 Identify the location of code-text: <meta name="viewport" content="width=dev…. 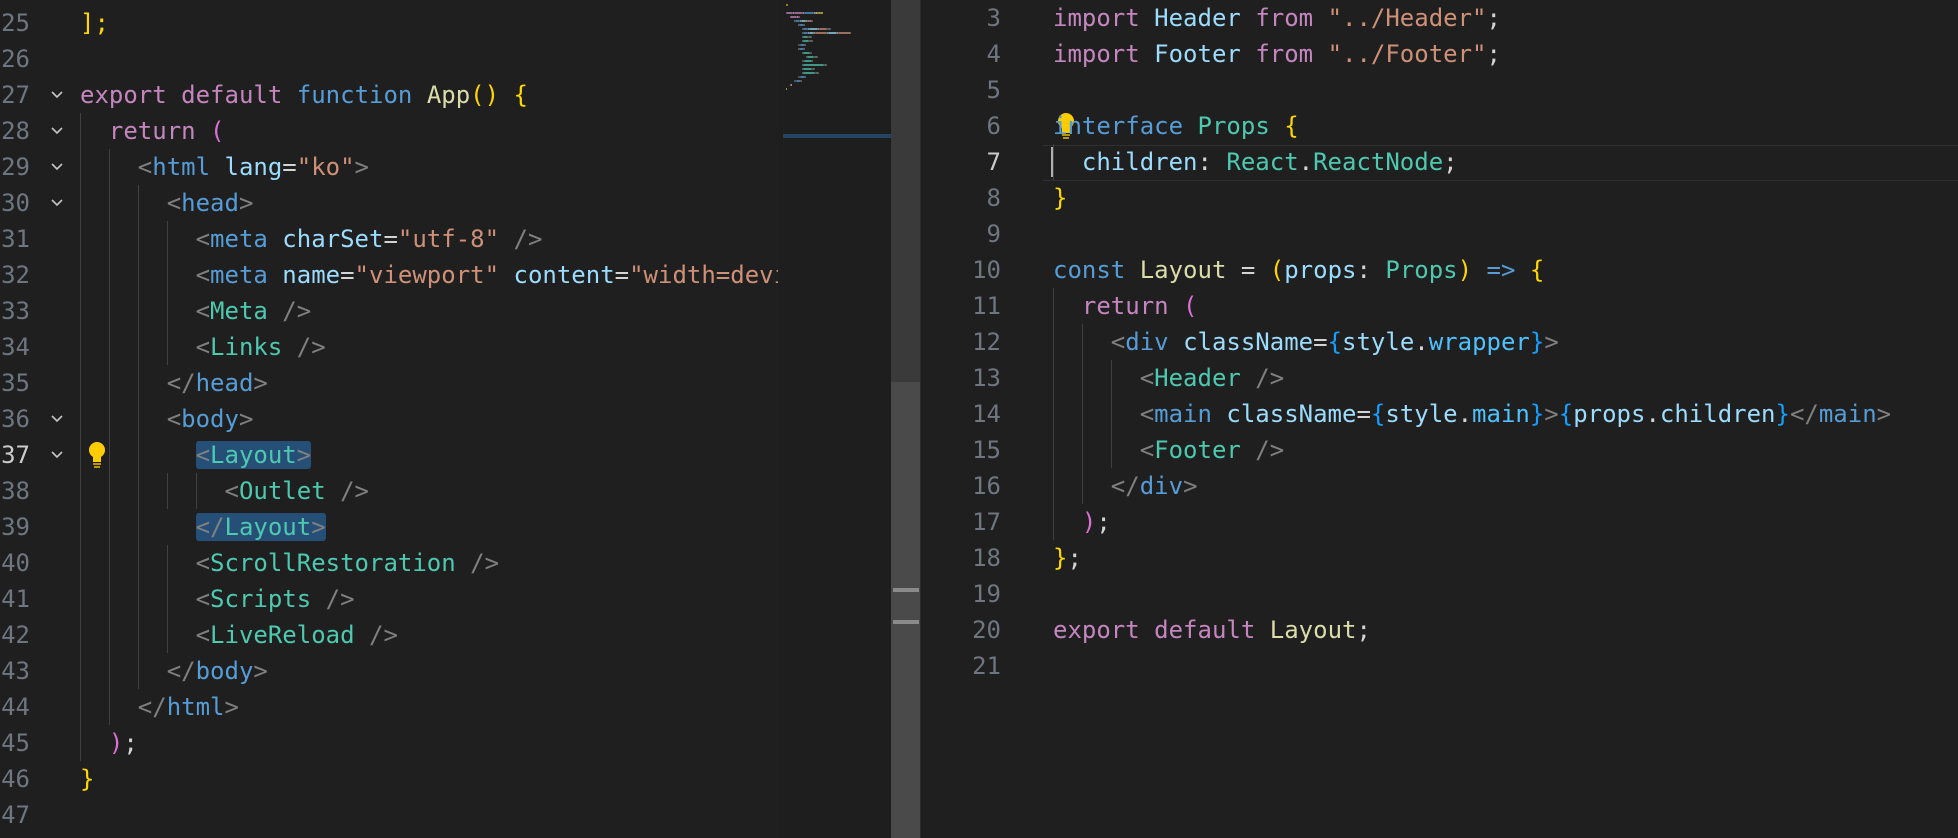
(487, 275).